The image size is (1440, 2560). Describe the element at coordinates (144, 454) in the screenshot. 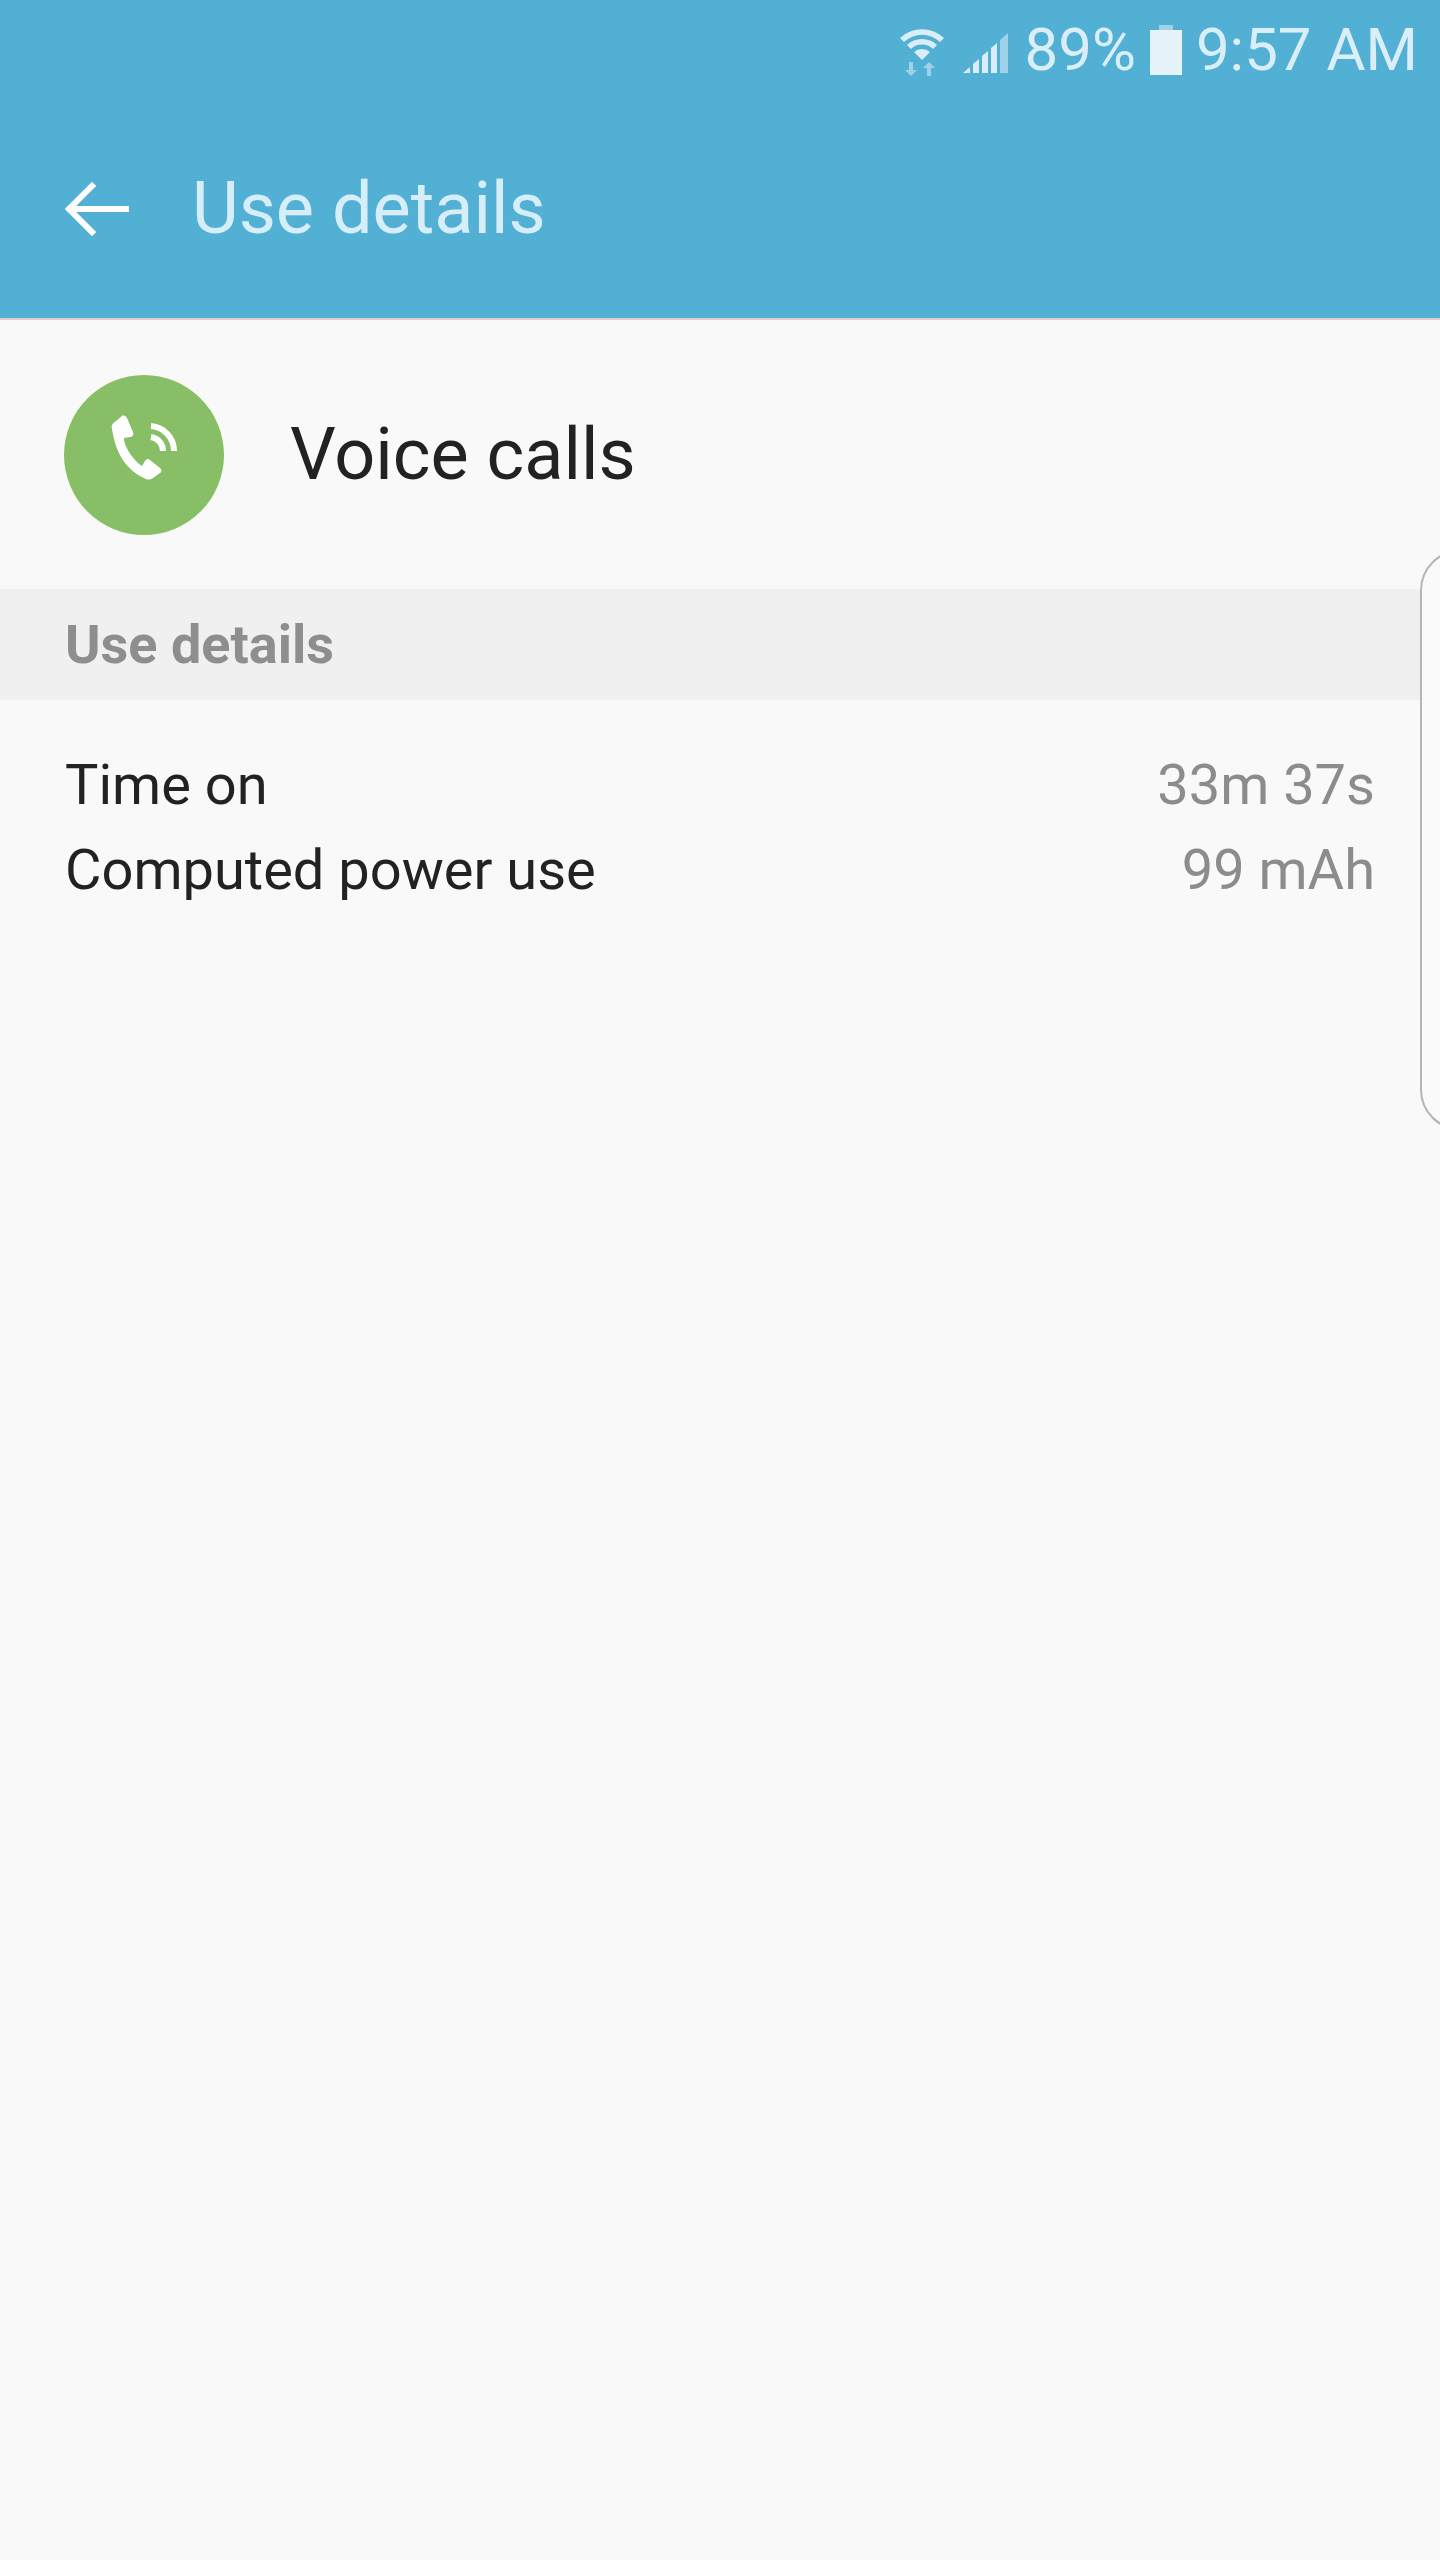

I see `phone-call-icon` at that location.